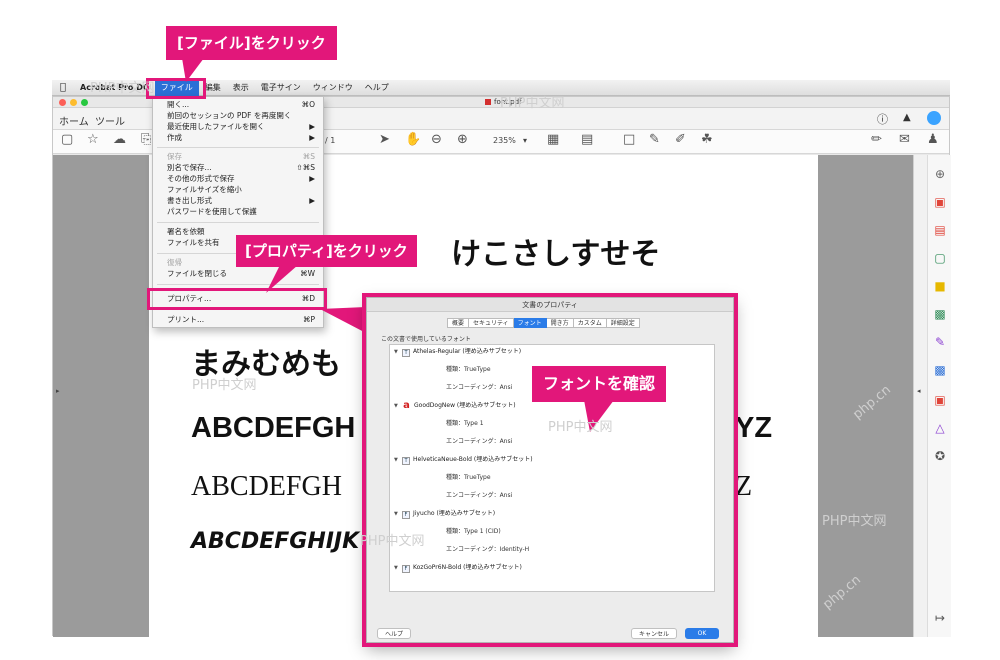 This screenshot has width=1000, height=660. What do you see at coordinates (241, 319) in the screenshot?
I see `menu-item-print: プリント... ⌘P` at bounding box center [241, 319].